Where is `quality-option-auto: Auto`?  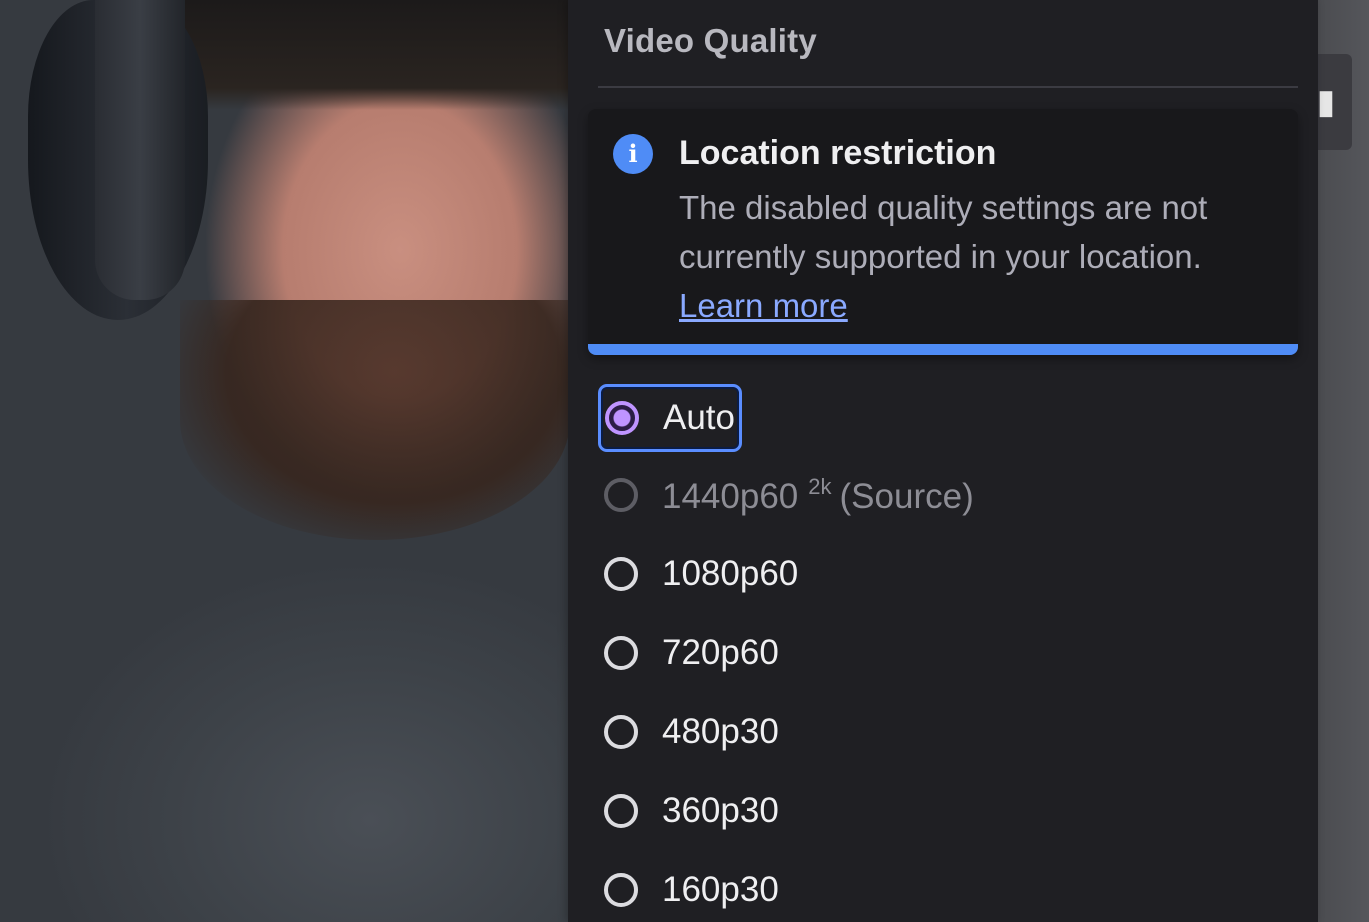
quality-option-auto: Auto is located at coordinates (670, 418).